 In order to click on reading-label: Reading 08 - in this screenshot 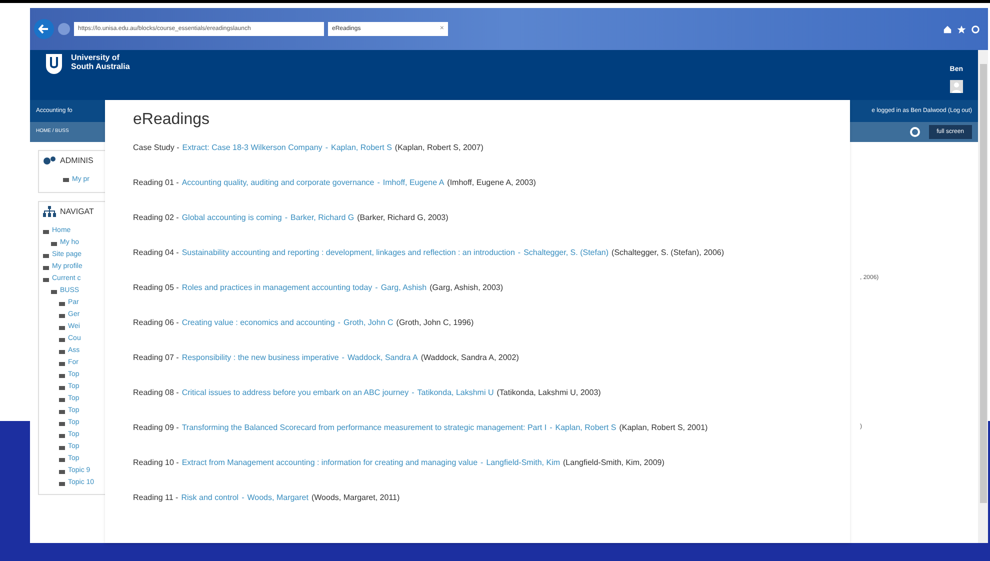, I will do `click(156, 392)`.